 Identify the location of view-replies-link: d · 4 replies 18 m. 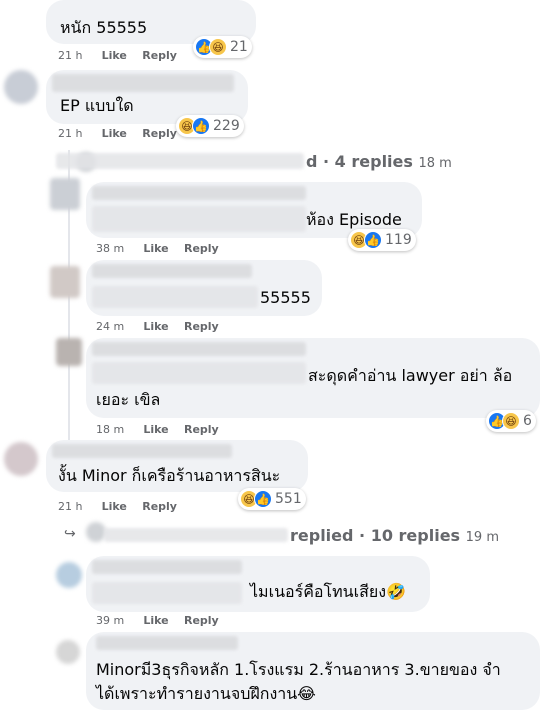
(379, 161).